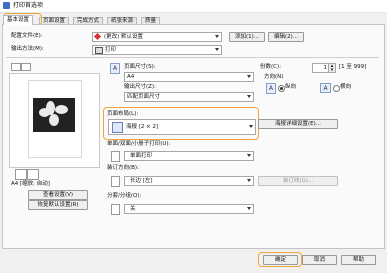  I want to click on copies-range: [1 至 999], so click(353, 67).